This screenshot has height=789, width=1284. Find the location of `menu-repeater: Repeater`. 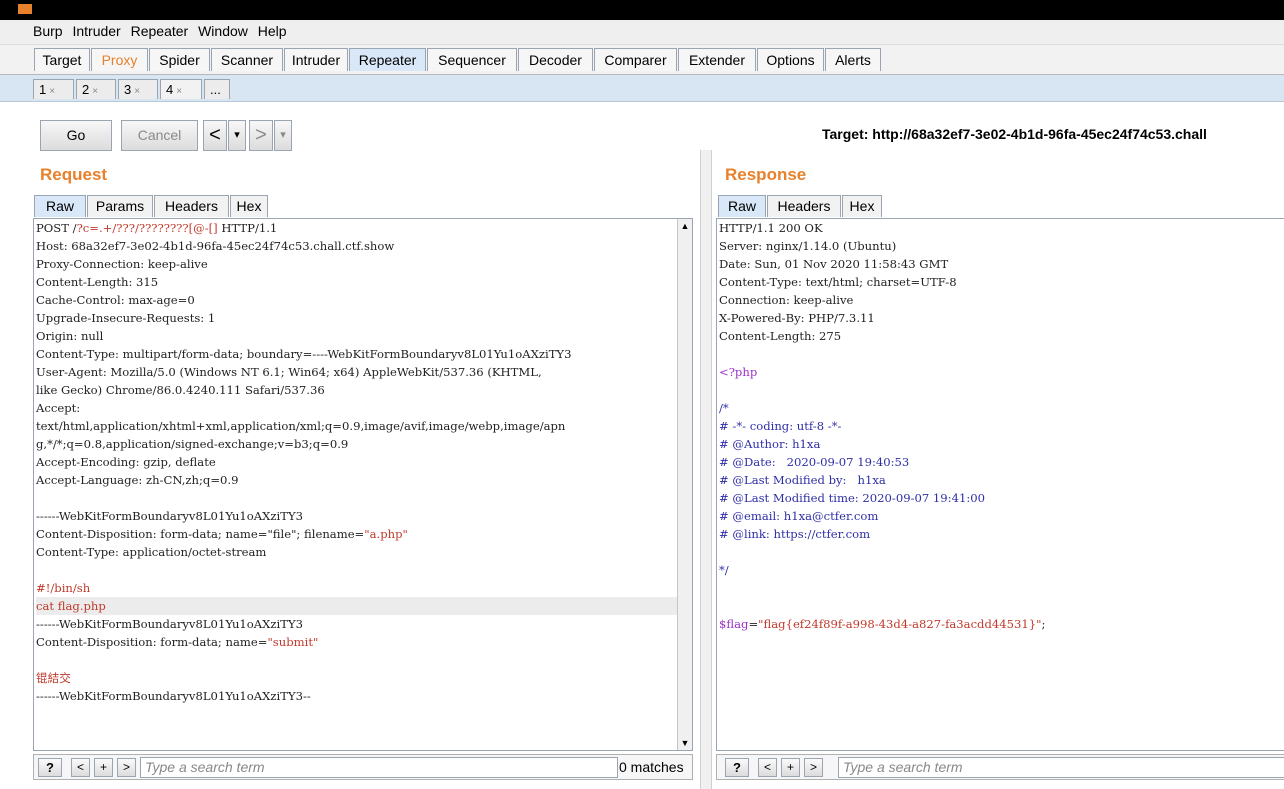

menu-repeater: Repeater is located at coordinates (160, 29).